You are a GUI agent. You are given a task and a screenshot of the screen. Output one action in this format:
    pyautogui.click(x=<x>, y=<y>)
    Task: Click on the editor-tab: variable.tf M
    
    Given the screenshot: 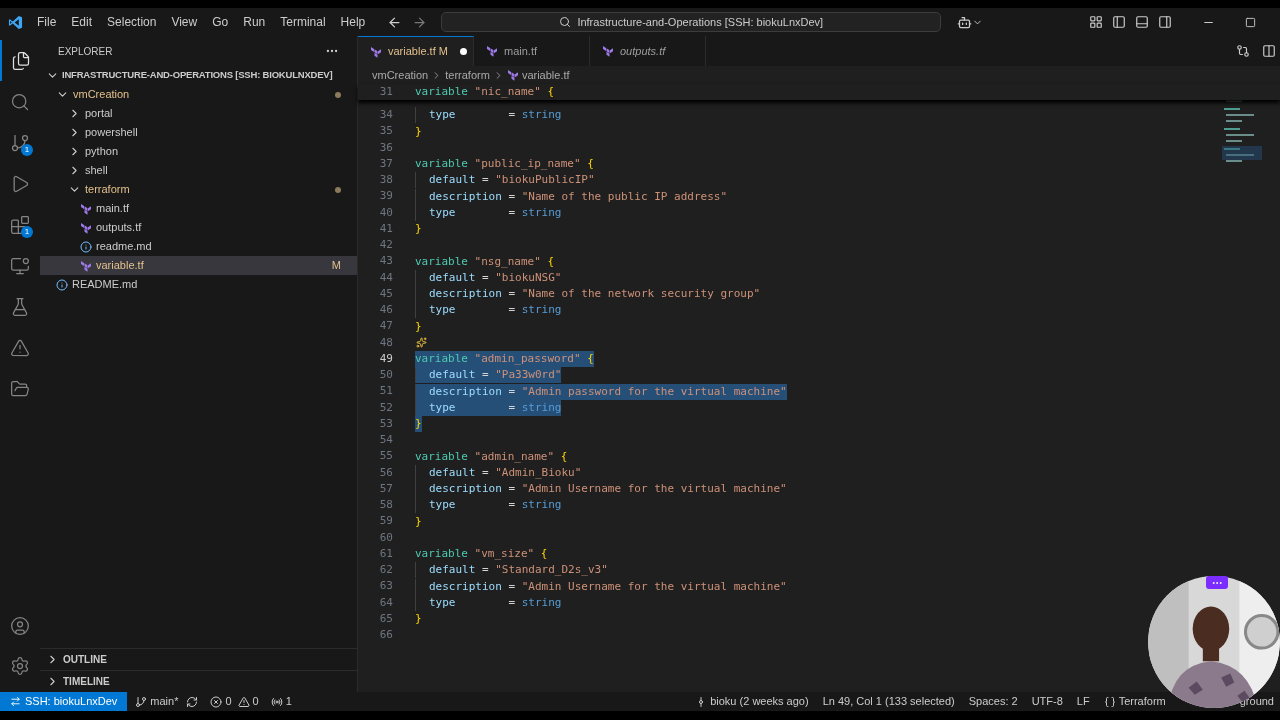 What is the action you would take?
    pyautogui.click(x=416, y=51)
    